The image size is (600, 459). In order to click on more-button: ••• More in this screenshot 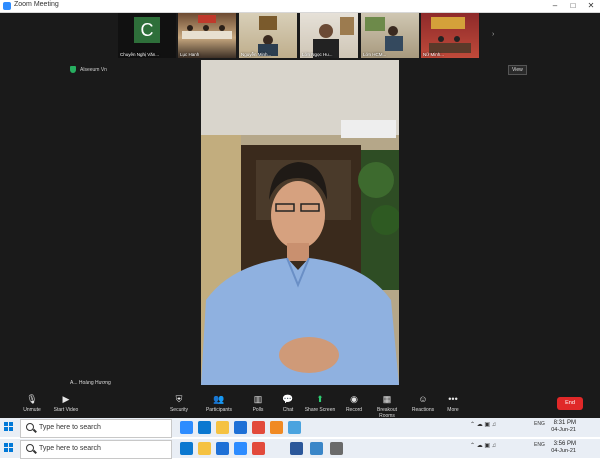, I will do `click(453, 403)`.